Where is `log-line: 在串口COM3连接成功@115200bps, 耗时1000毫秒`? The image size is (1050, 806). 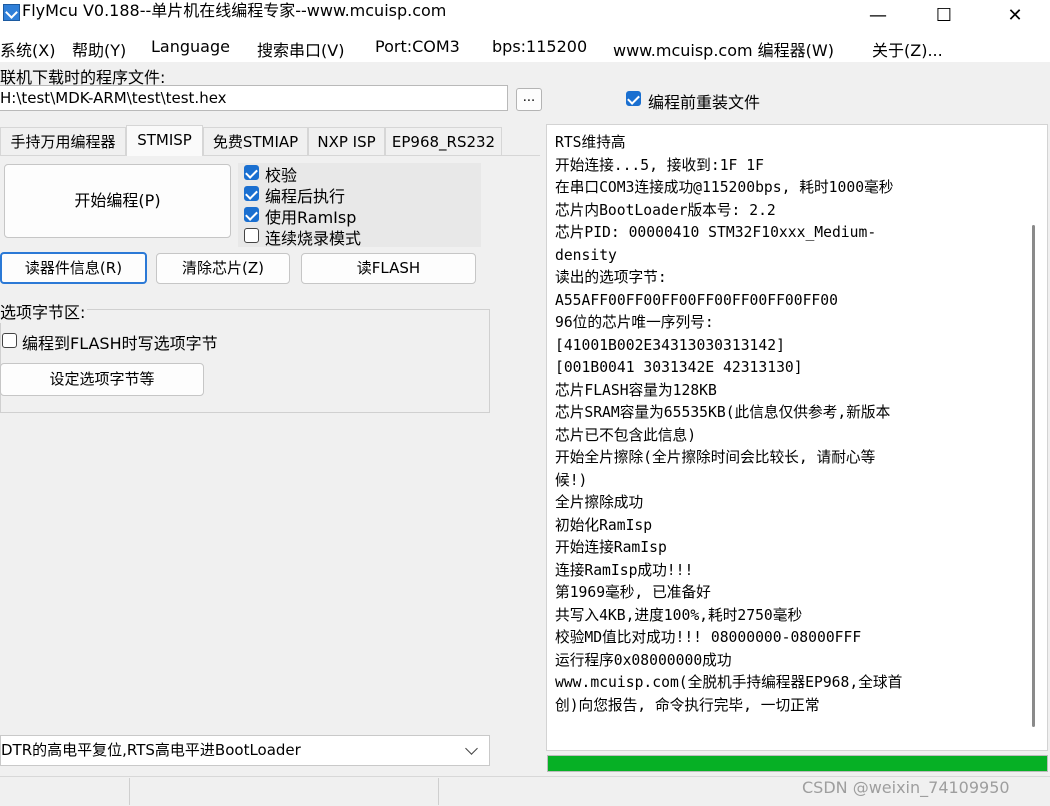
log-line: 在串口COM3连接成功@115200bps, 耗时1000毫秒 is located at coordinates (724, 187).